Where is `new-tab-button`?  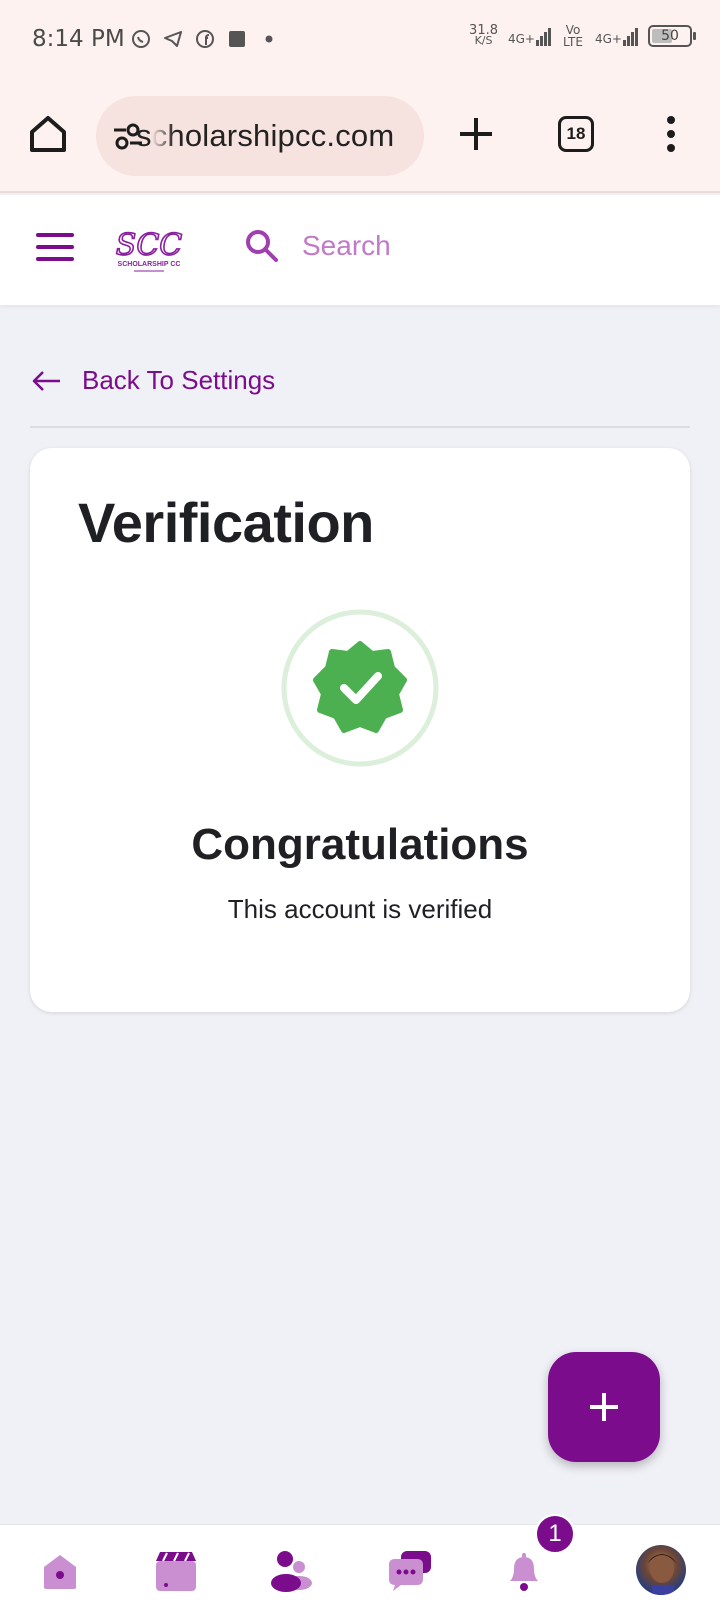
new-tab-button is located at coordinates (476, 134).